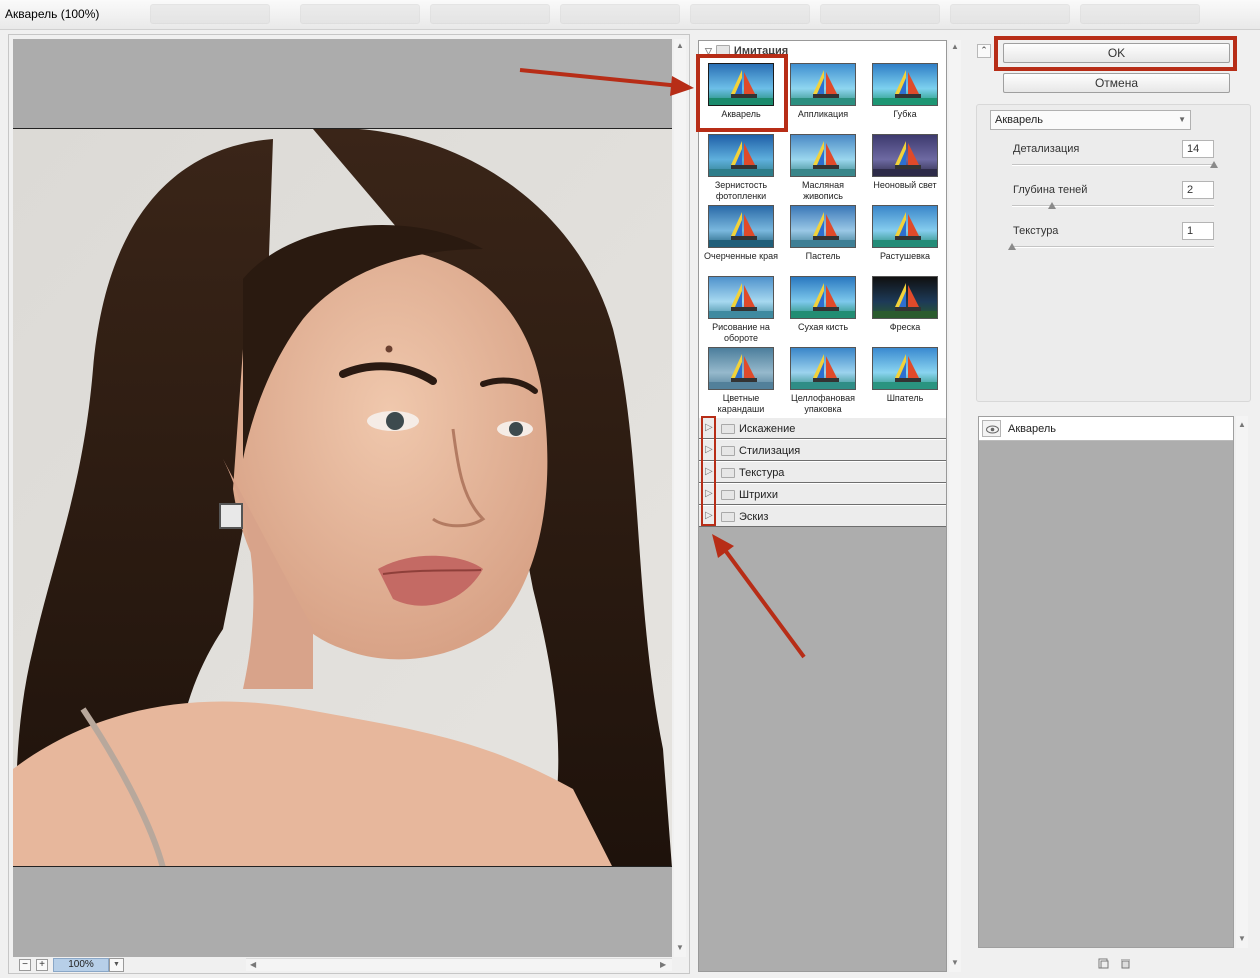 The image size is (1260, 978). I want to click on category-label: Стилизация, so click(770, 451).